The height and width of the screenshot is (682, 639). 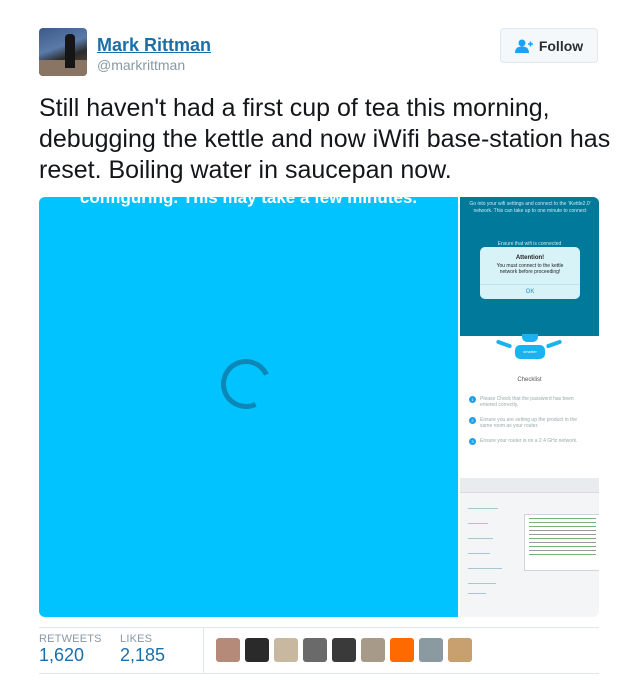 I want to click on likes-stat: LIKES 2,185, so click(x=142, y=649).